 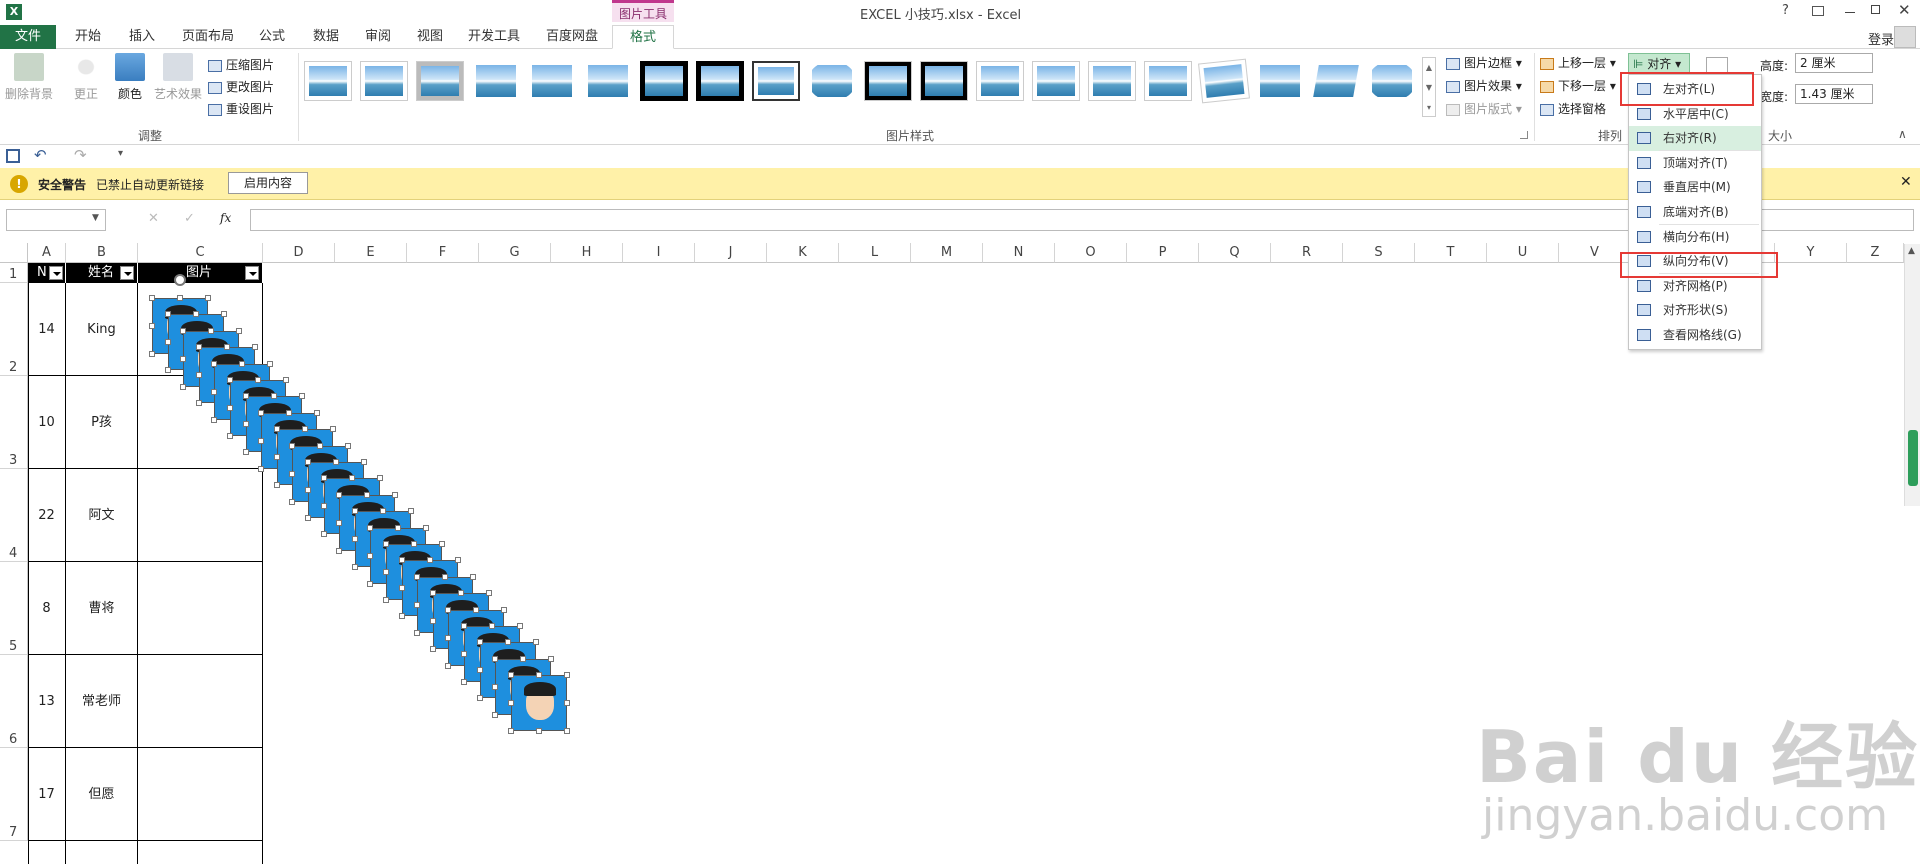 What do you see at coordinates (1902, 134) in the screenshot?
I see `collapse-ribbon-icon: ∧` at bounding box center [1902, 134].